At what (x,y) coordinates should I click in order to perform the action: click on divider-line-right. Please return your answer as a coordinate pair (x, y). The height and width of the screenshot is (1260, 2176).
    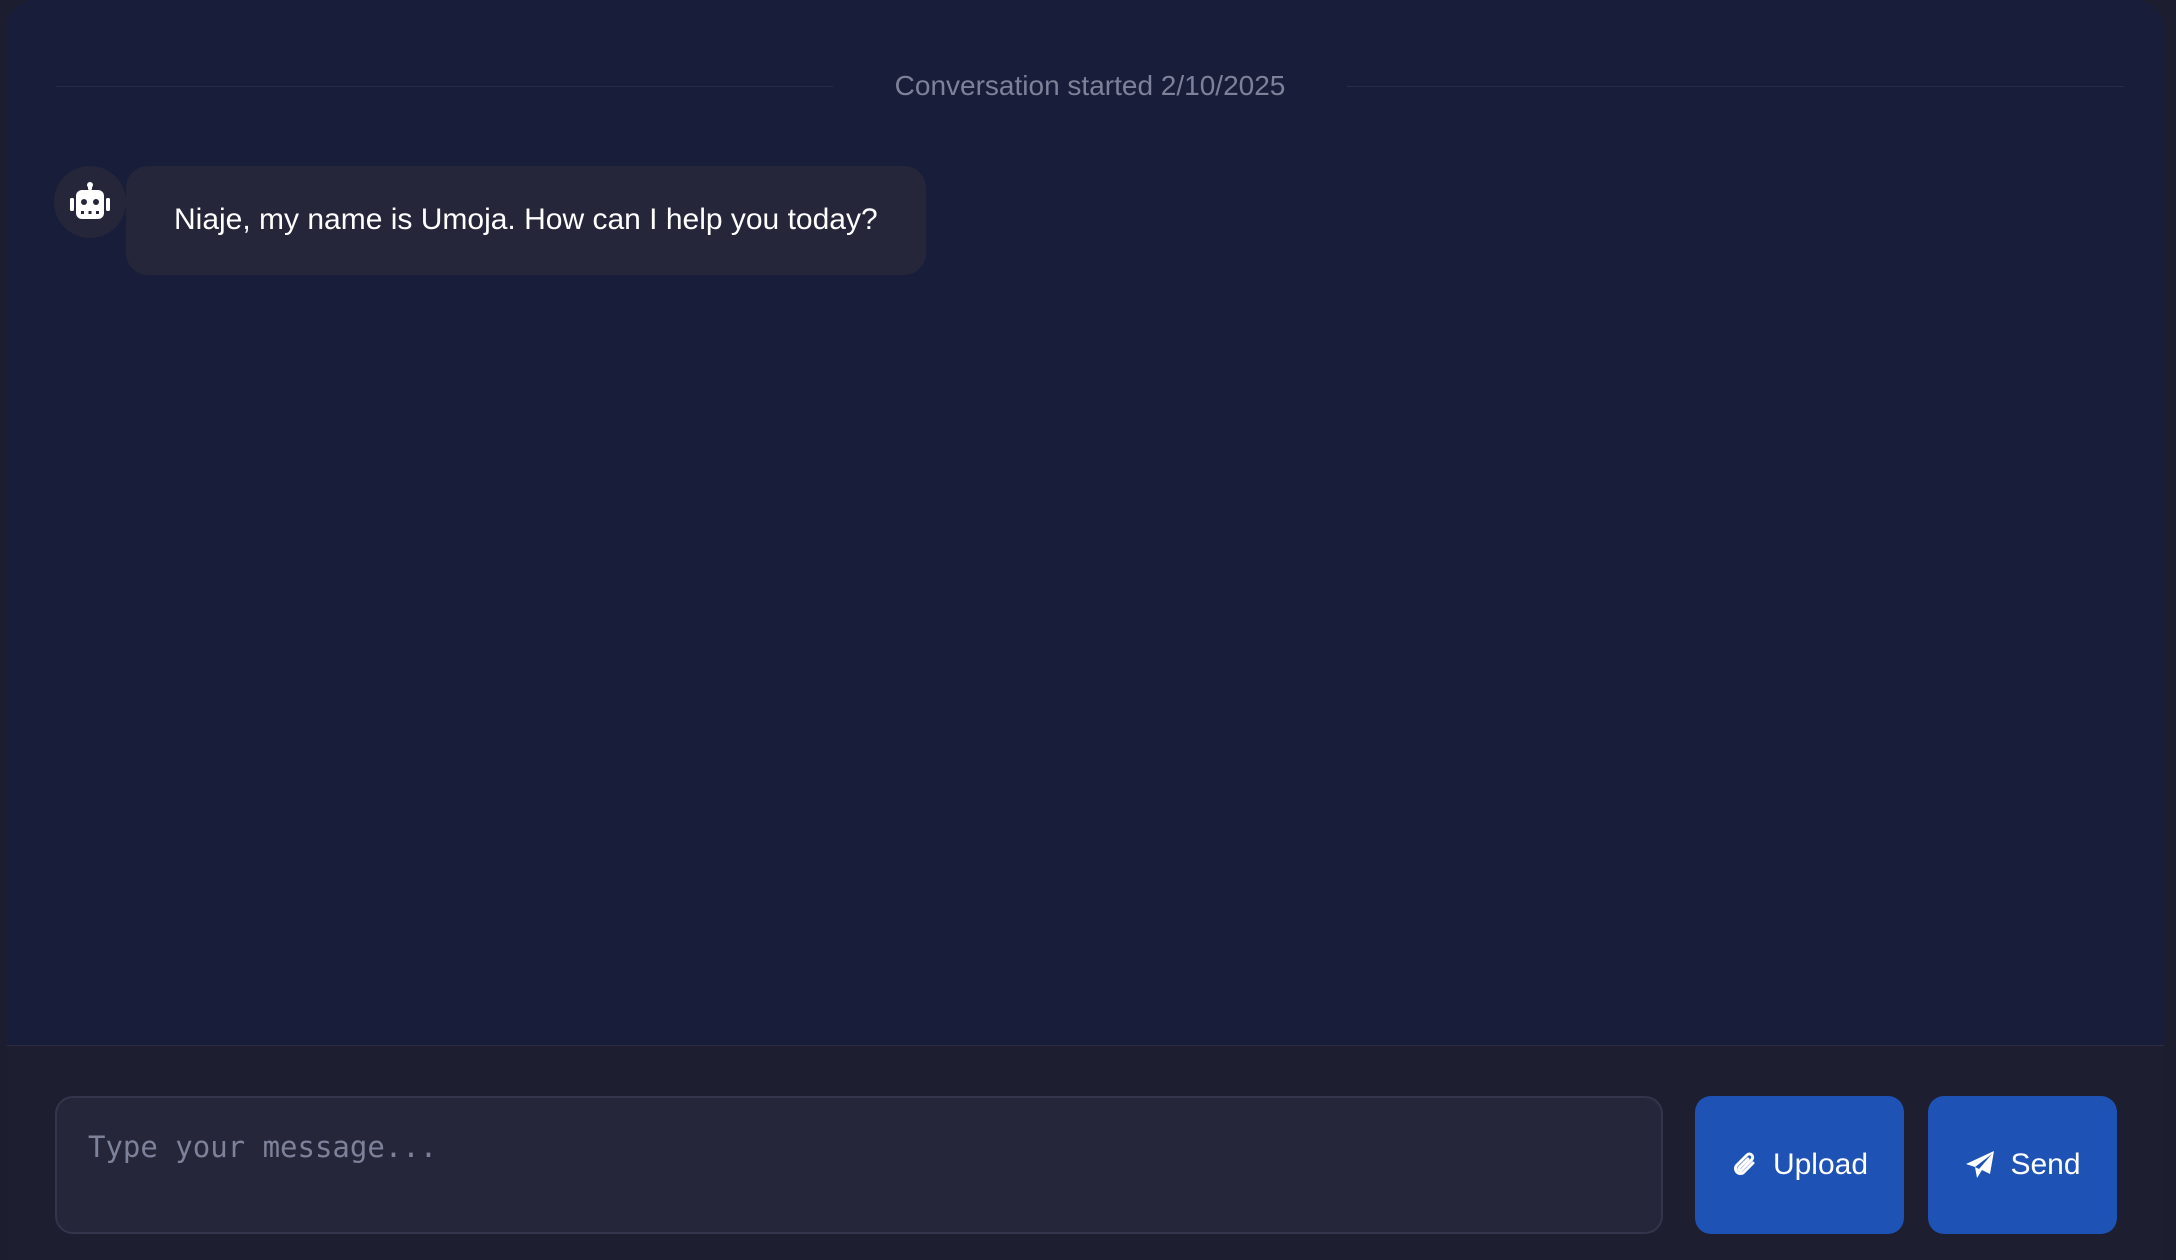
    Looking at the image, I should click on (1736, 86).